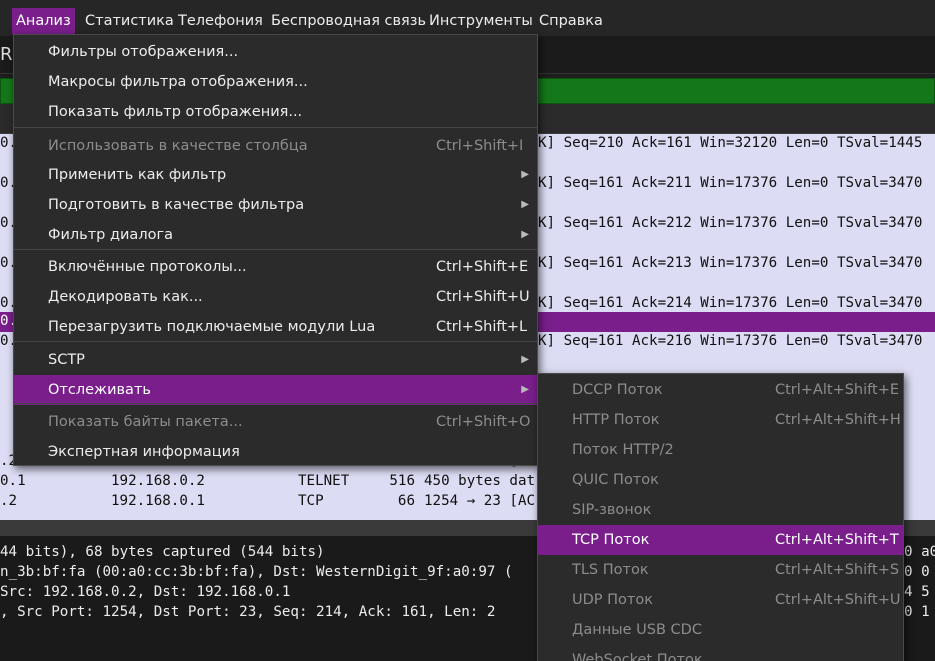  Describe the element at coordinates (275, 452) in the screenshot. I see `analysis-menu-item: Экспертная информация` at that location.